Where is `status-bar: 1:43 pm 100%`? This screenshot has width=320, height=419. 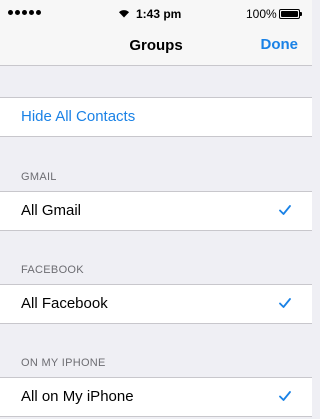 status-bar: 1:43 pm 100% is located at coordinates (156, 13).